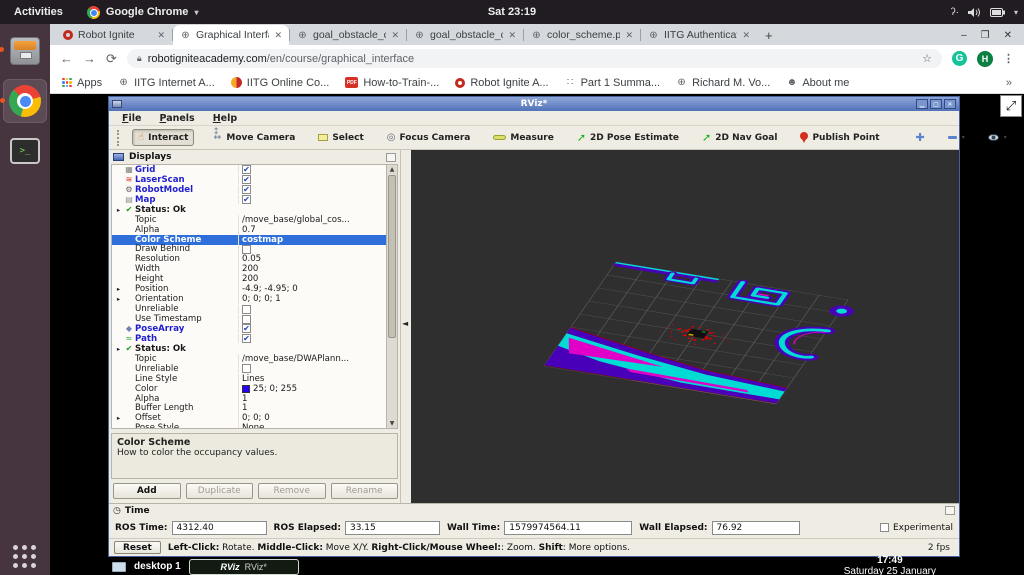 The height and width of the screenshot is (575, 1024). Describe the element at coordinates (118, 137) in the screenshot. I see `toolbar-grip` at that location.